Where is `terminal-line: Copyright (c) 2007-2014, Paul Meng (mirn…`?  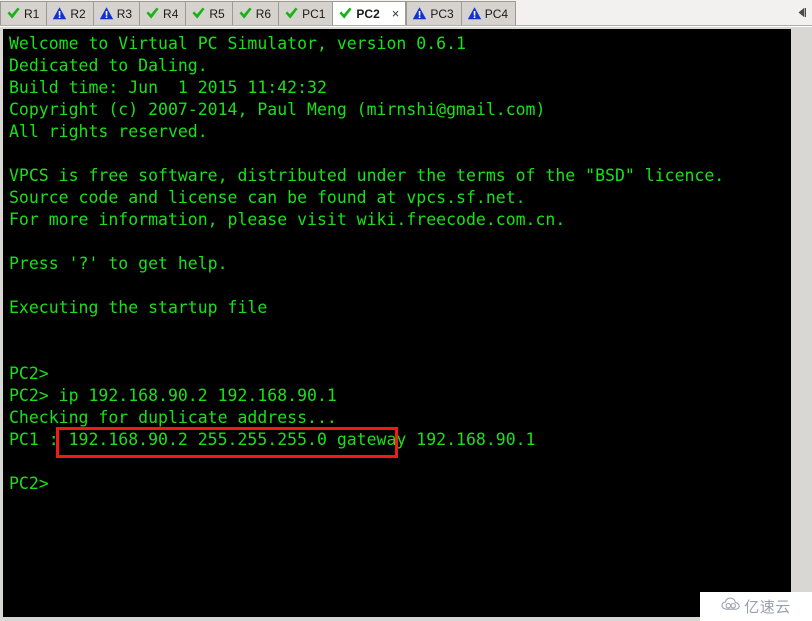
terminal-line: Copyright (c) 2007-2014, Paul Meng (mirn… is located at coordinates (277, 109).